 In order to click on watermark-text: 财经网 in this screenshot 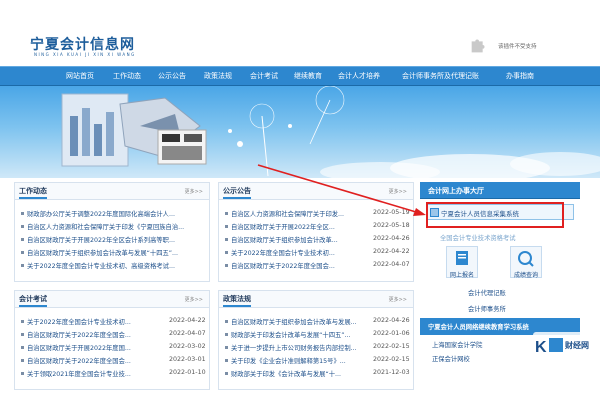, I will do `click(577, 345)`.